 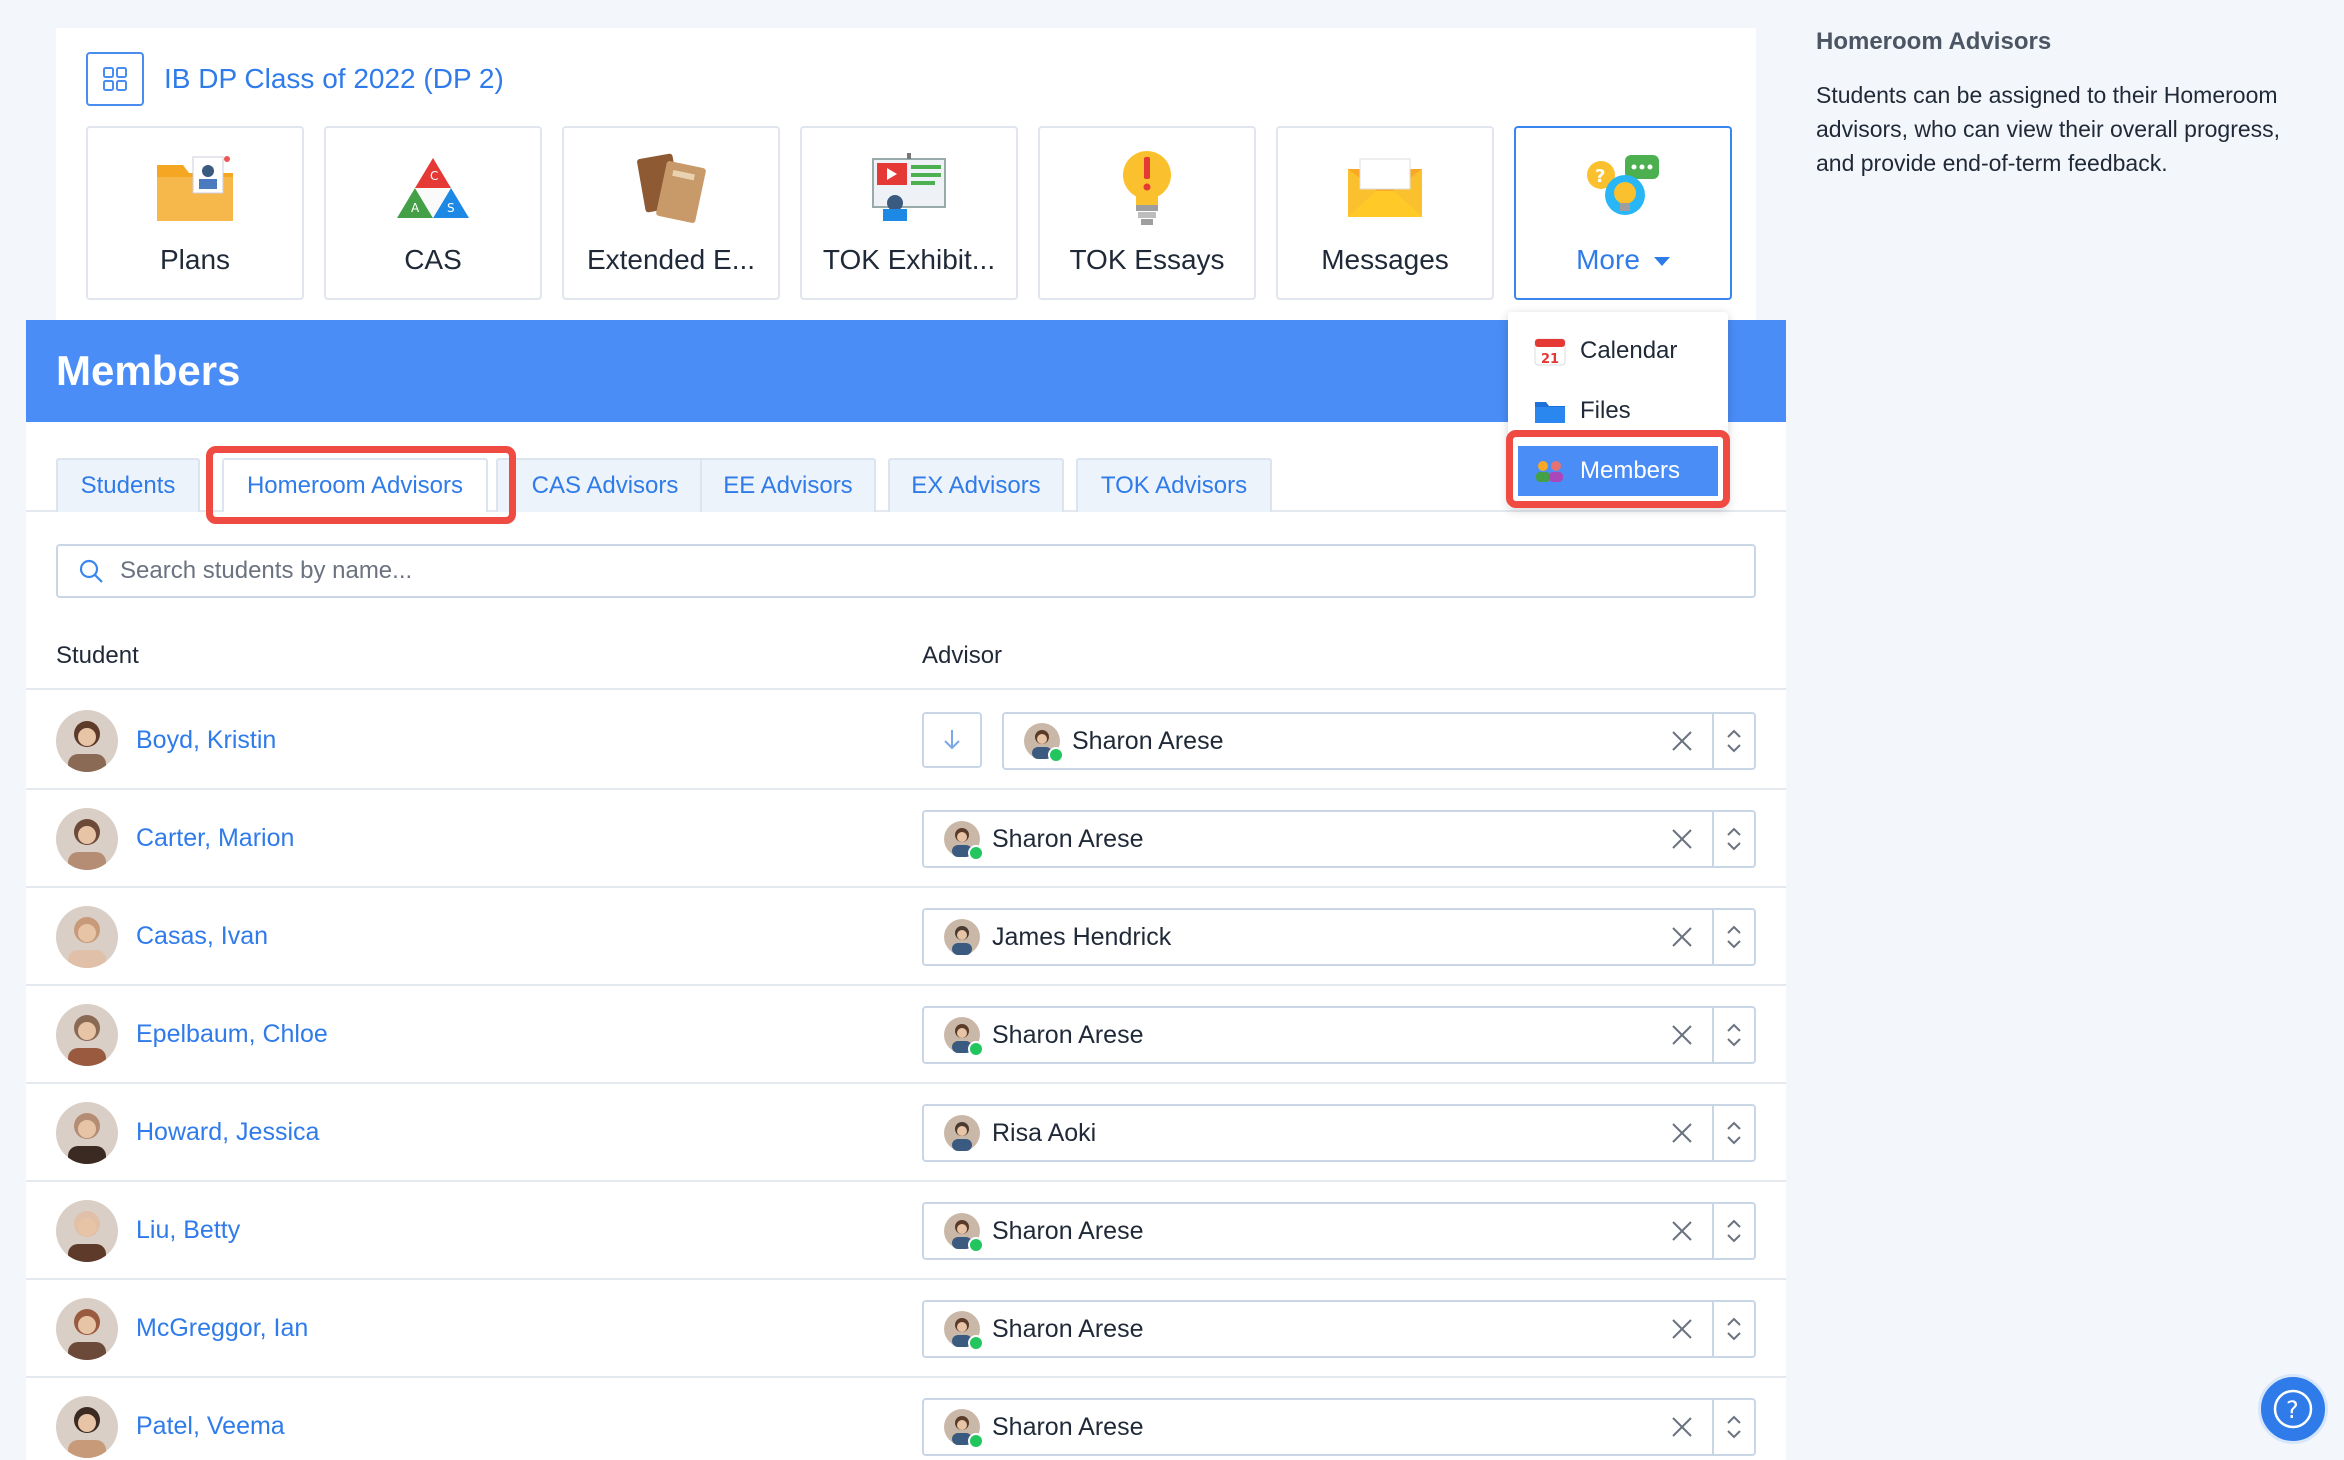 I want to click on menu-item-files: Files, so click(x=1618, y=411).